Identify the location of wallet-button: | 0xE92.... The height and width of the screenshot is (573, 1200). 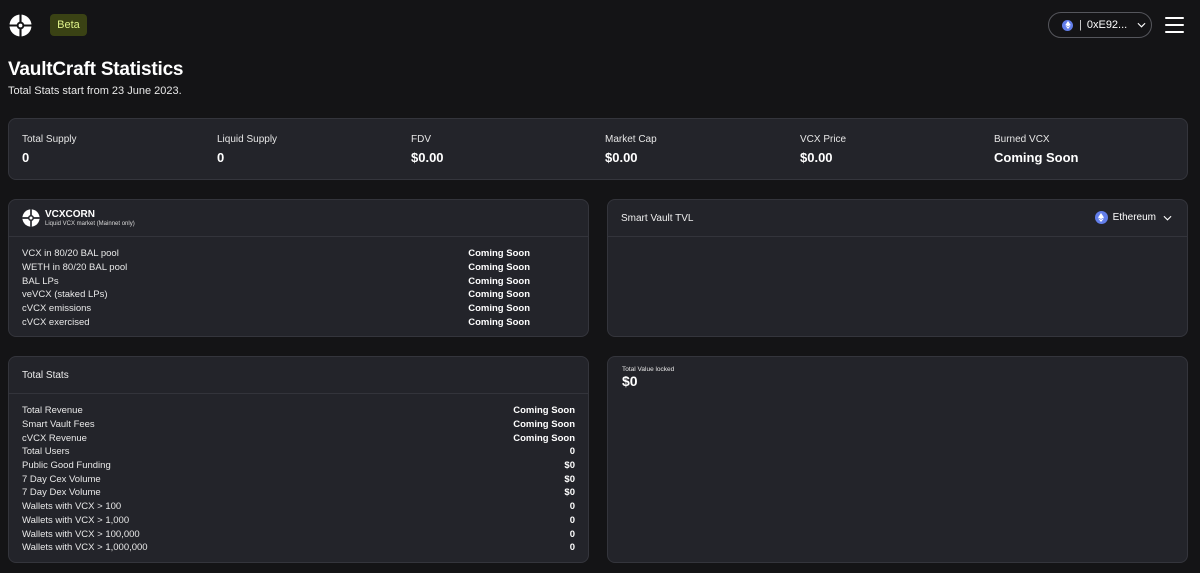
(1100, 25).